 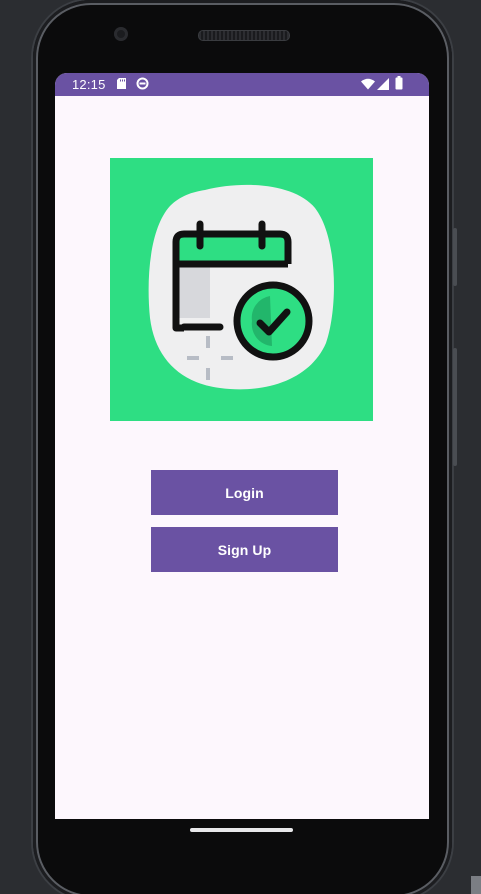 What do you see at coordinates (476, 885) in the screenshot?
I see `window-corner` at bounding box center [476, 885].